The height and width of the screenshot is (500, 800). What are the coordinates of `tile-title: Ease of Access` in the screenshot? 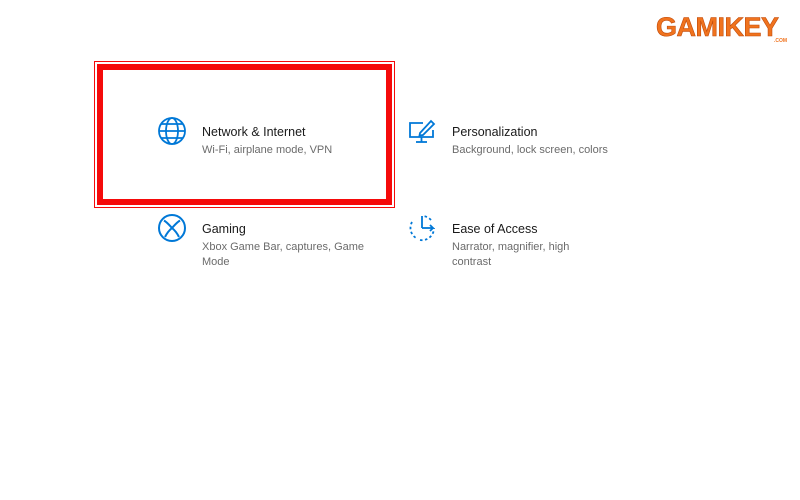 It's located at (495, 229).